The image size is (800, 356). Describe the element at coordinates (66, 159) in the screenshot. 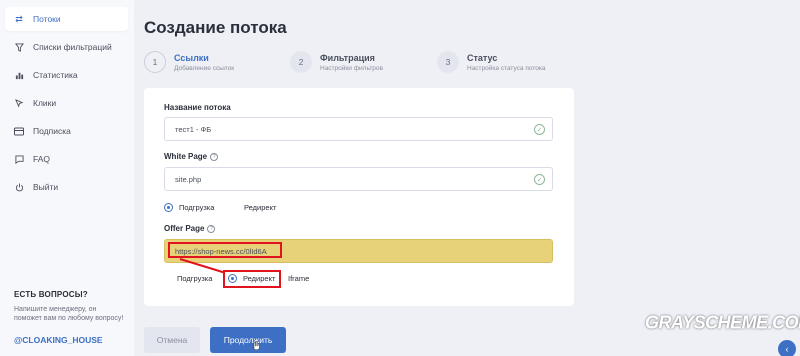

I see `sidebar-item-faq: FAQ` at that location.